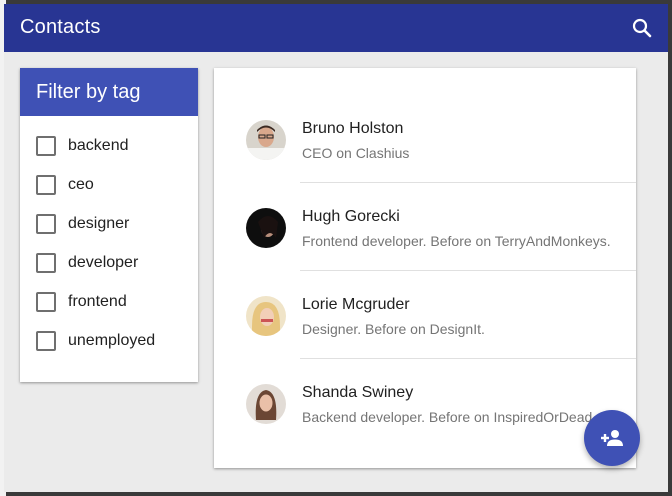 This screenshot has height=496, width=672. I want to click on contact-name: Shanda Swiney, so click(358, 392).